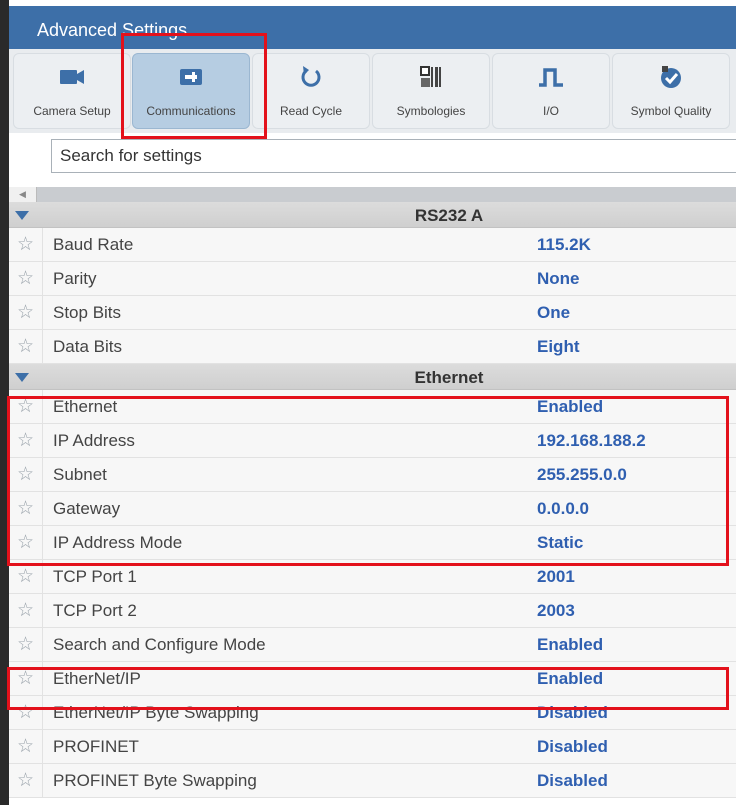 The image size is (736, 805). Describe the element at coordinates (191, 91) in the screenshot. I see `tool-communications: Communications` at that location.